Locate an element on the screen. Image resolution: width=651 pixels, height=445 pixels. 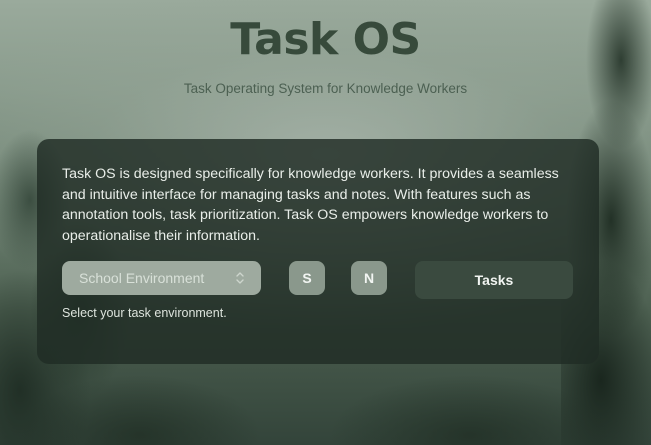
task-environment-select: School Environment is located at coordinates (161, 278).